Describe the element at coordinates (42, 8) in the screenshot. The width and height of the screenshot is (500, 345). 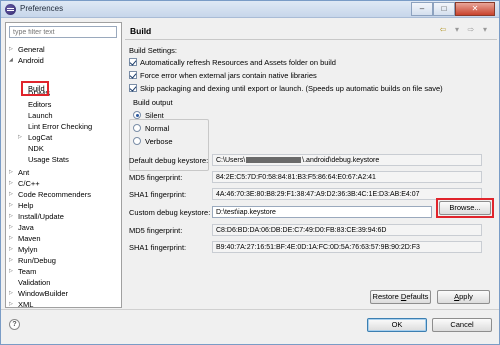
I see `window-title: Preferences` at that location.